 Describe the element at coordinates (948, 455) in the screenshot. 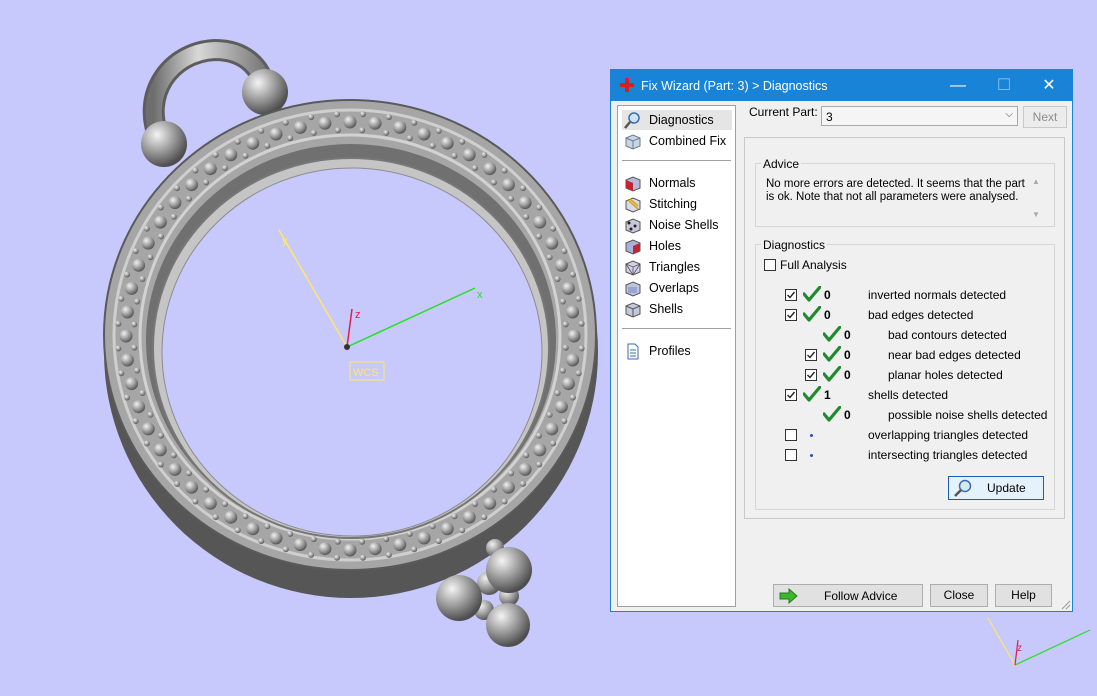

I see `diagnostic-label: intersecting triangles detected` at that location.